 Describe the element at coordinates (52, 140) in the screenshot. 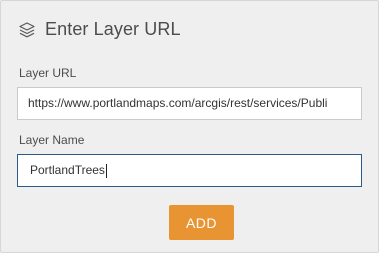

I see `layer-name-label: Layer Name` at that location.